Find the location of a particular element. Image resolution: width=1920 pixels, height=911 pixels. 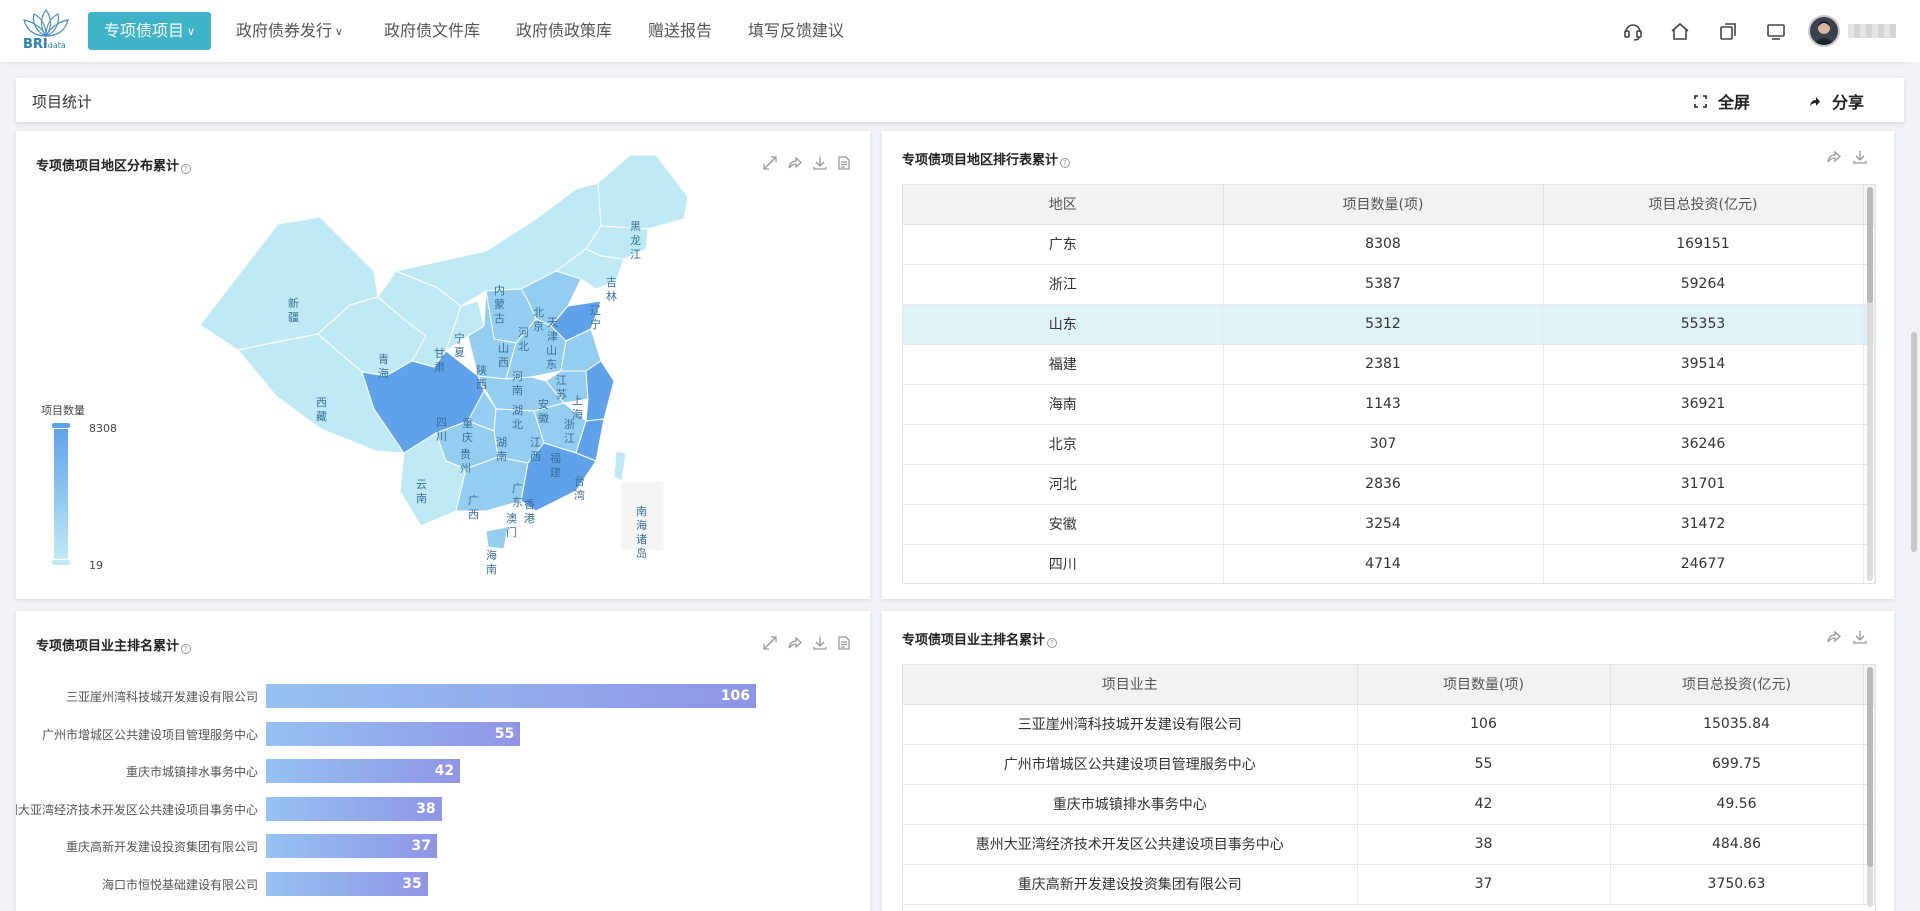

map-label-nanhai: 诸 is located at coordinates (641, 539).